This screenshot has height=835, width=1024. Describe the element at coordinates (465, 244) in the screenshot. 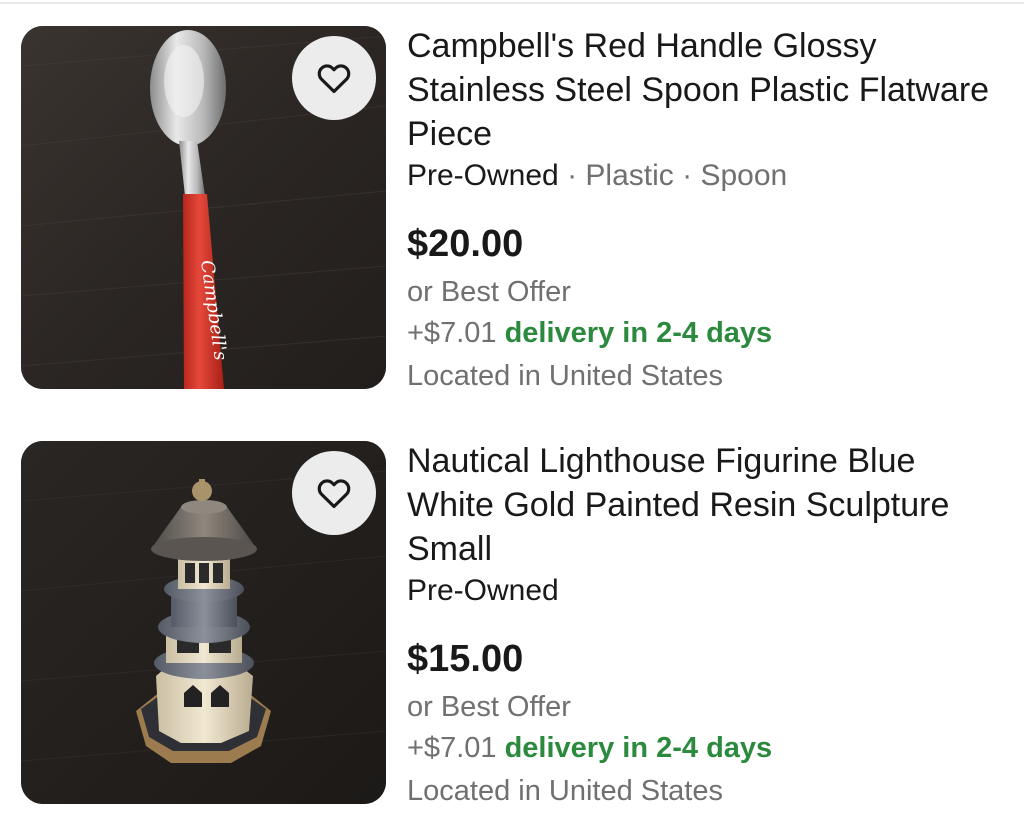

I see `listing-price: $20.00` at that location.